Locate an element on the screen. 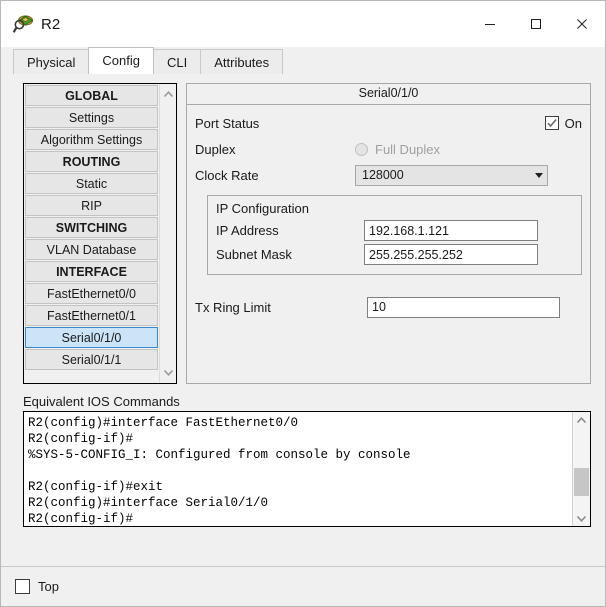 The width and height of the screenshot is (606, 607). checkmark-icon is located at coordinates (552, 123).